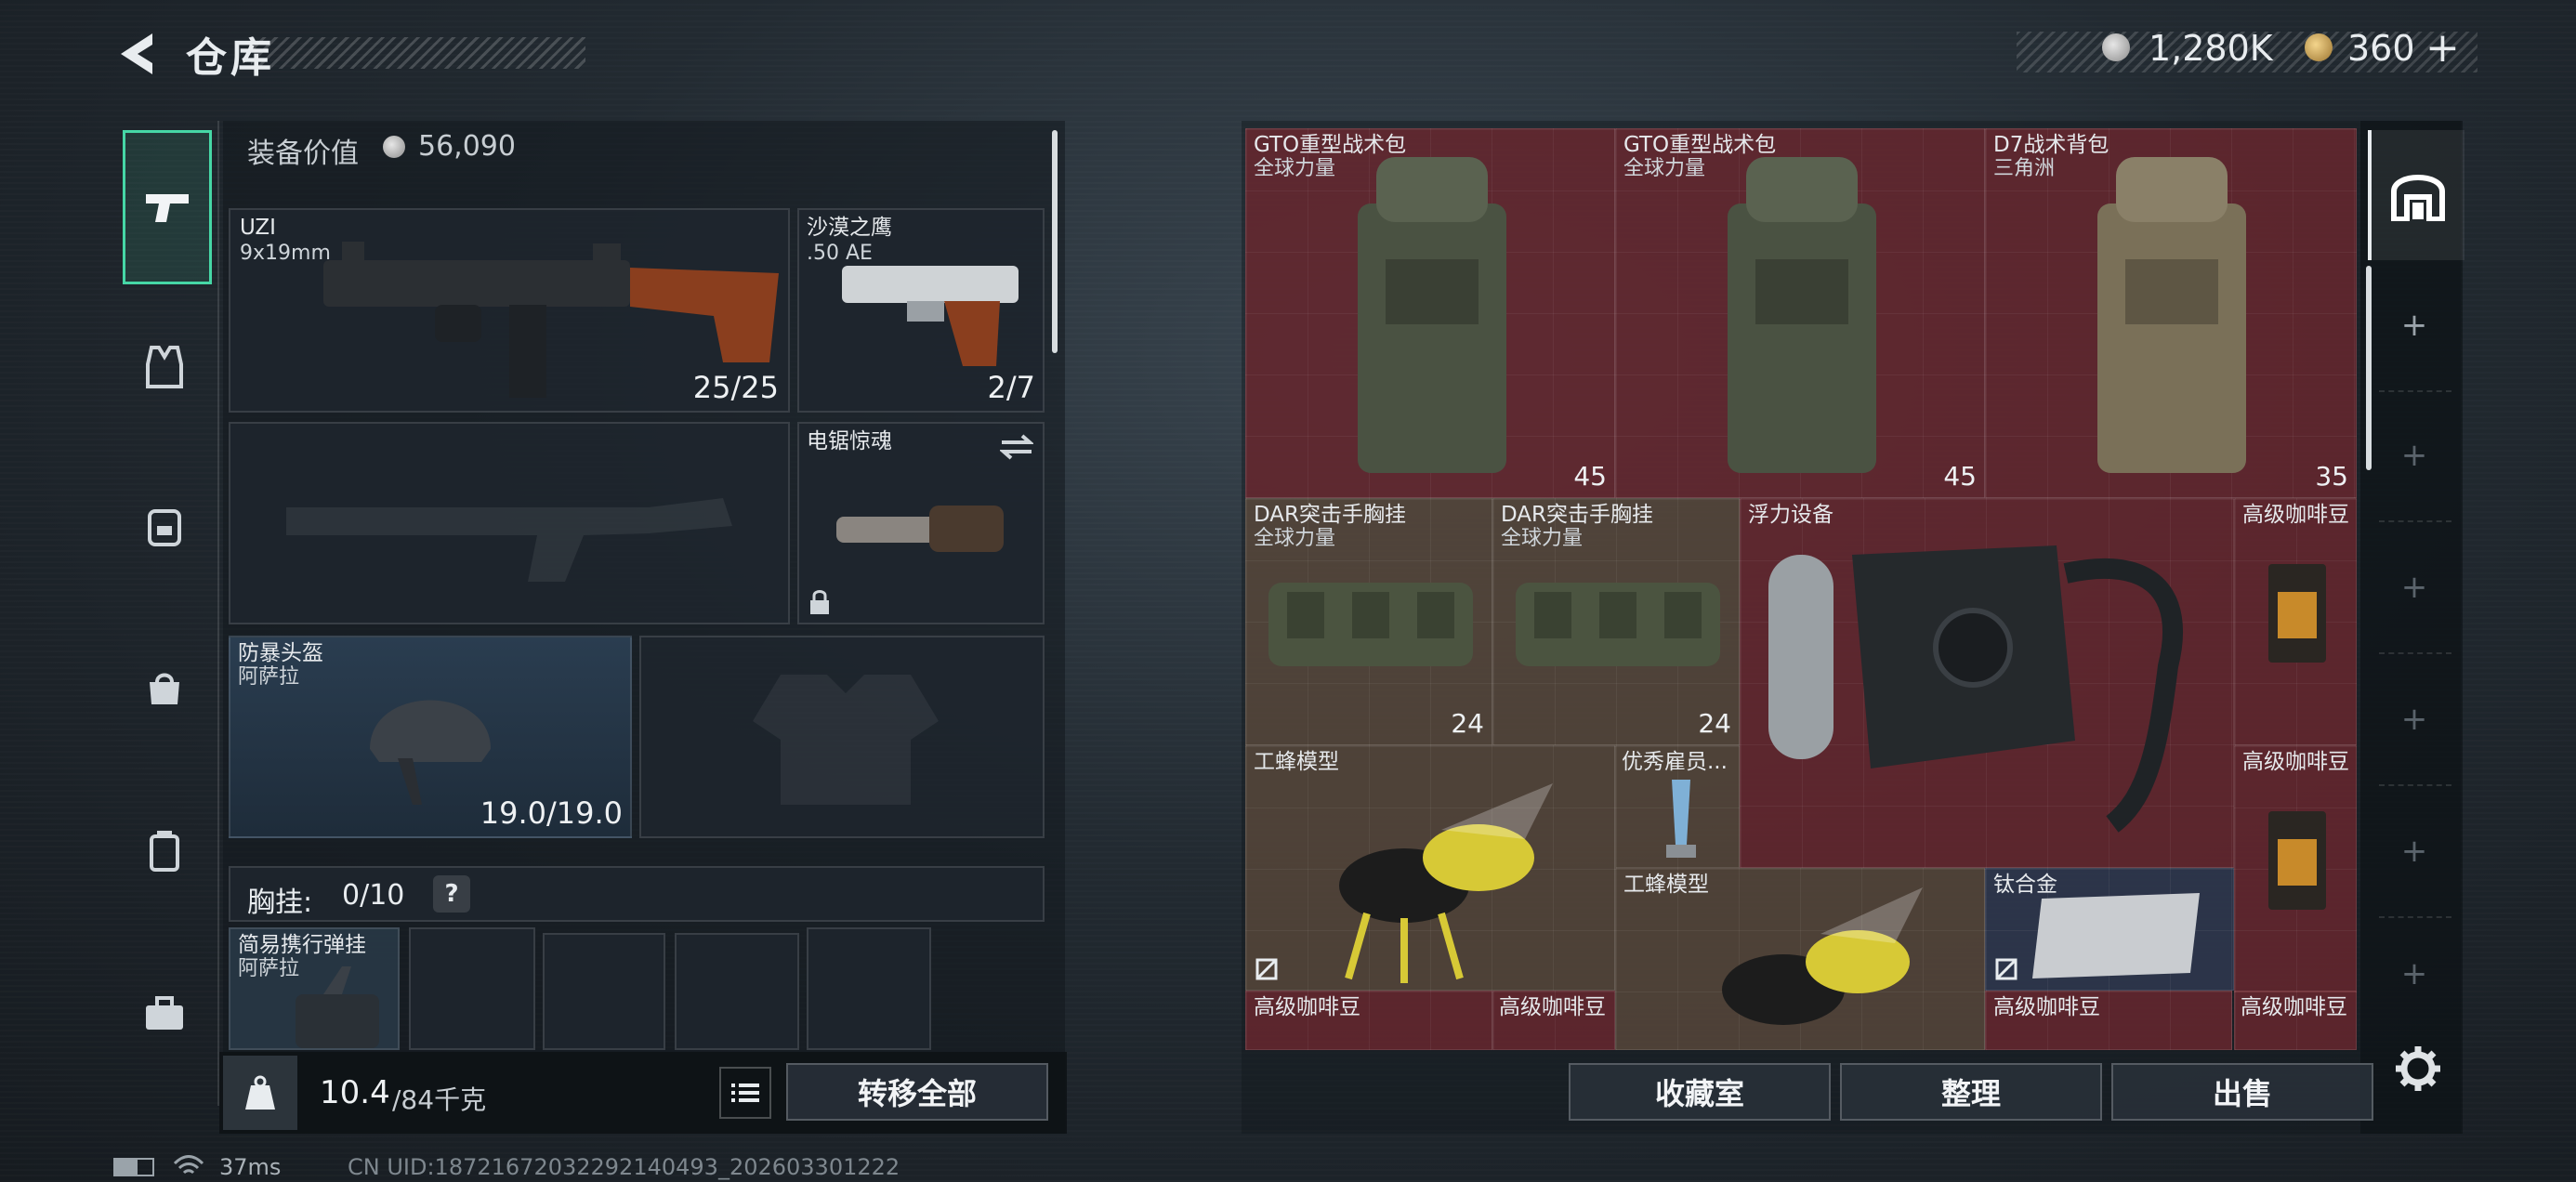 This screenshot has width=2576, height=1182. I want to click on sidebar-item-toolbox, so click(164, 1013).